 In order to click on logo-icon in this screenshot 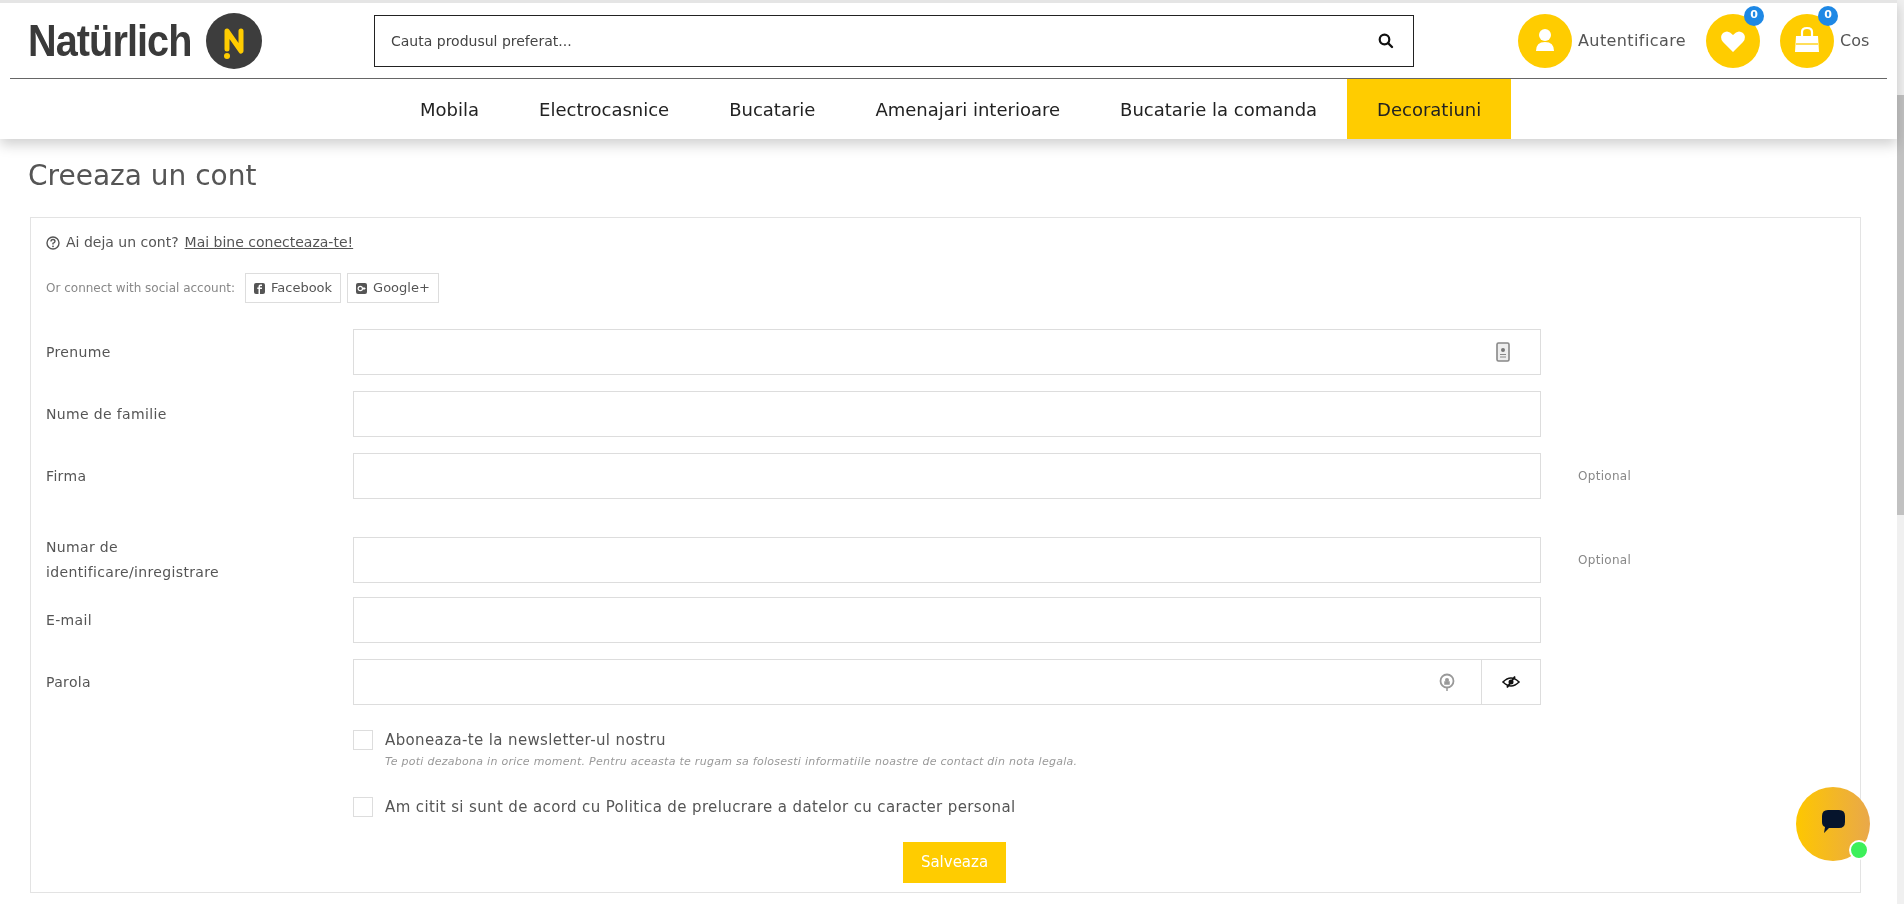, I will do `click(233, 40)`.